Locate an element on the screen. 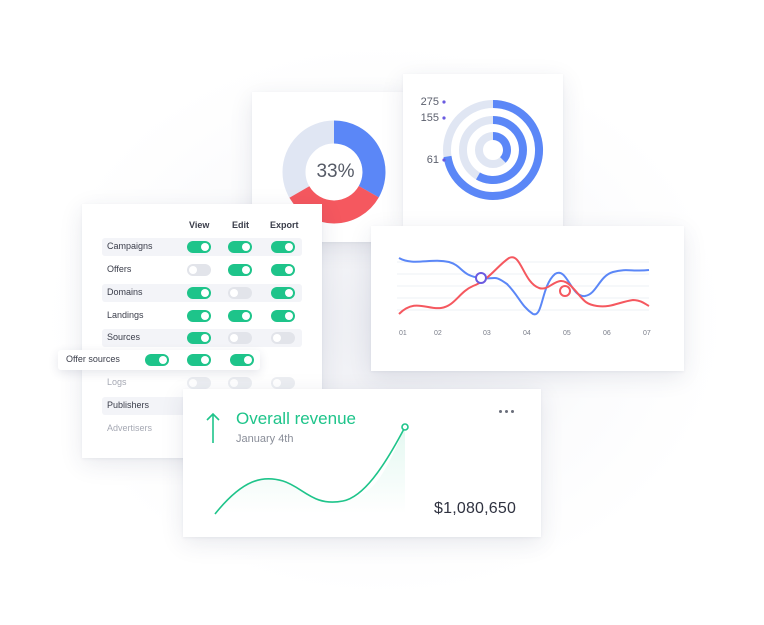  x-tick-label: 02 is located at coordinates (438, 333).